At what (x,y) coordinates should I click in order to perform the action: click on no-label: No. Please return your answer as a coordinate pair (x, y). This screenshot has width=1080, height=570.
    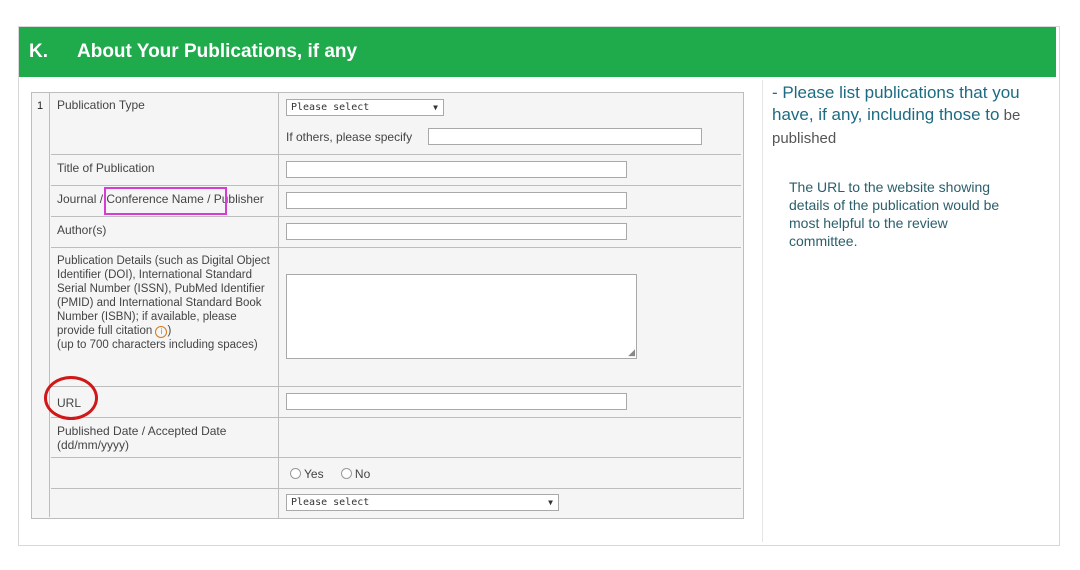
    Looking at the image, I should click on (362, 474).